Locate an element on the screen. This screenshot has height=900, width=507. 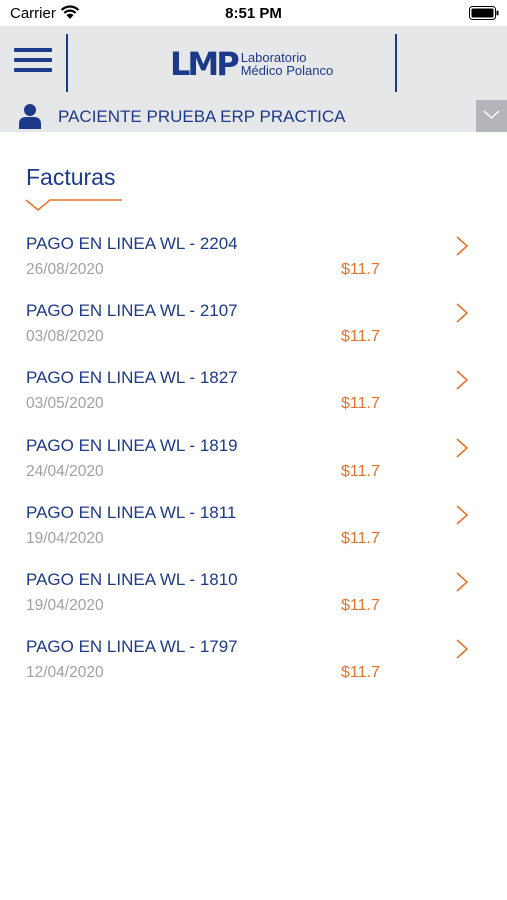
invoice-name: PAGO EN LINEA WL - 2204 is located at coordinates (132, 243).